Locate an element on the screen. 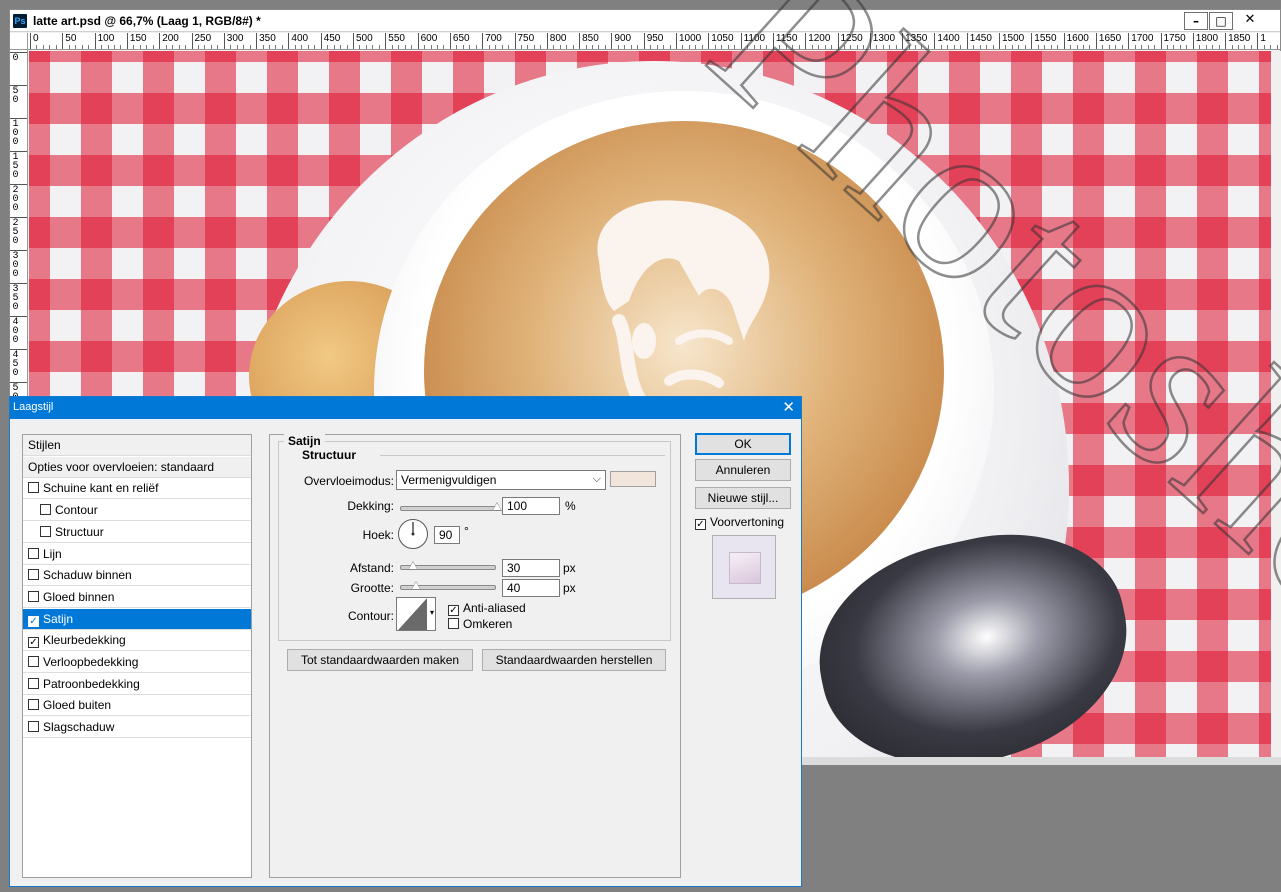 This screenshot has width=1281, height=892. anti-aliased-label: Anti-aliased is located at coordinates (494, 608).